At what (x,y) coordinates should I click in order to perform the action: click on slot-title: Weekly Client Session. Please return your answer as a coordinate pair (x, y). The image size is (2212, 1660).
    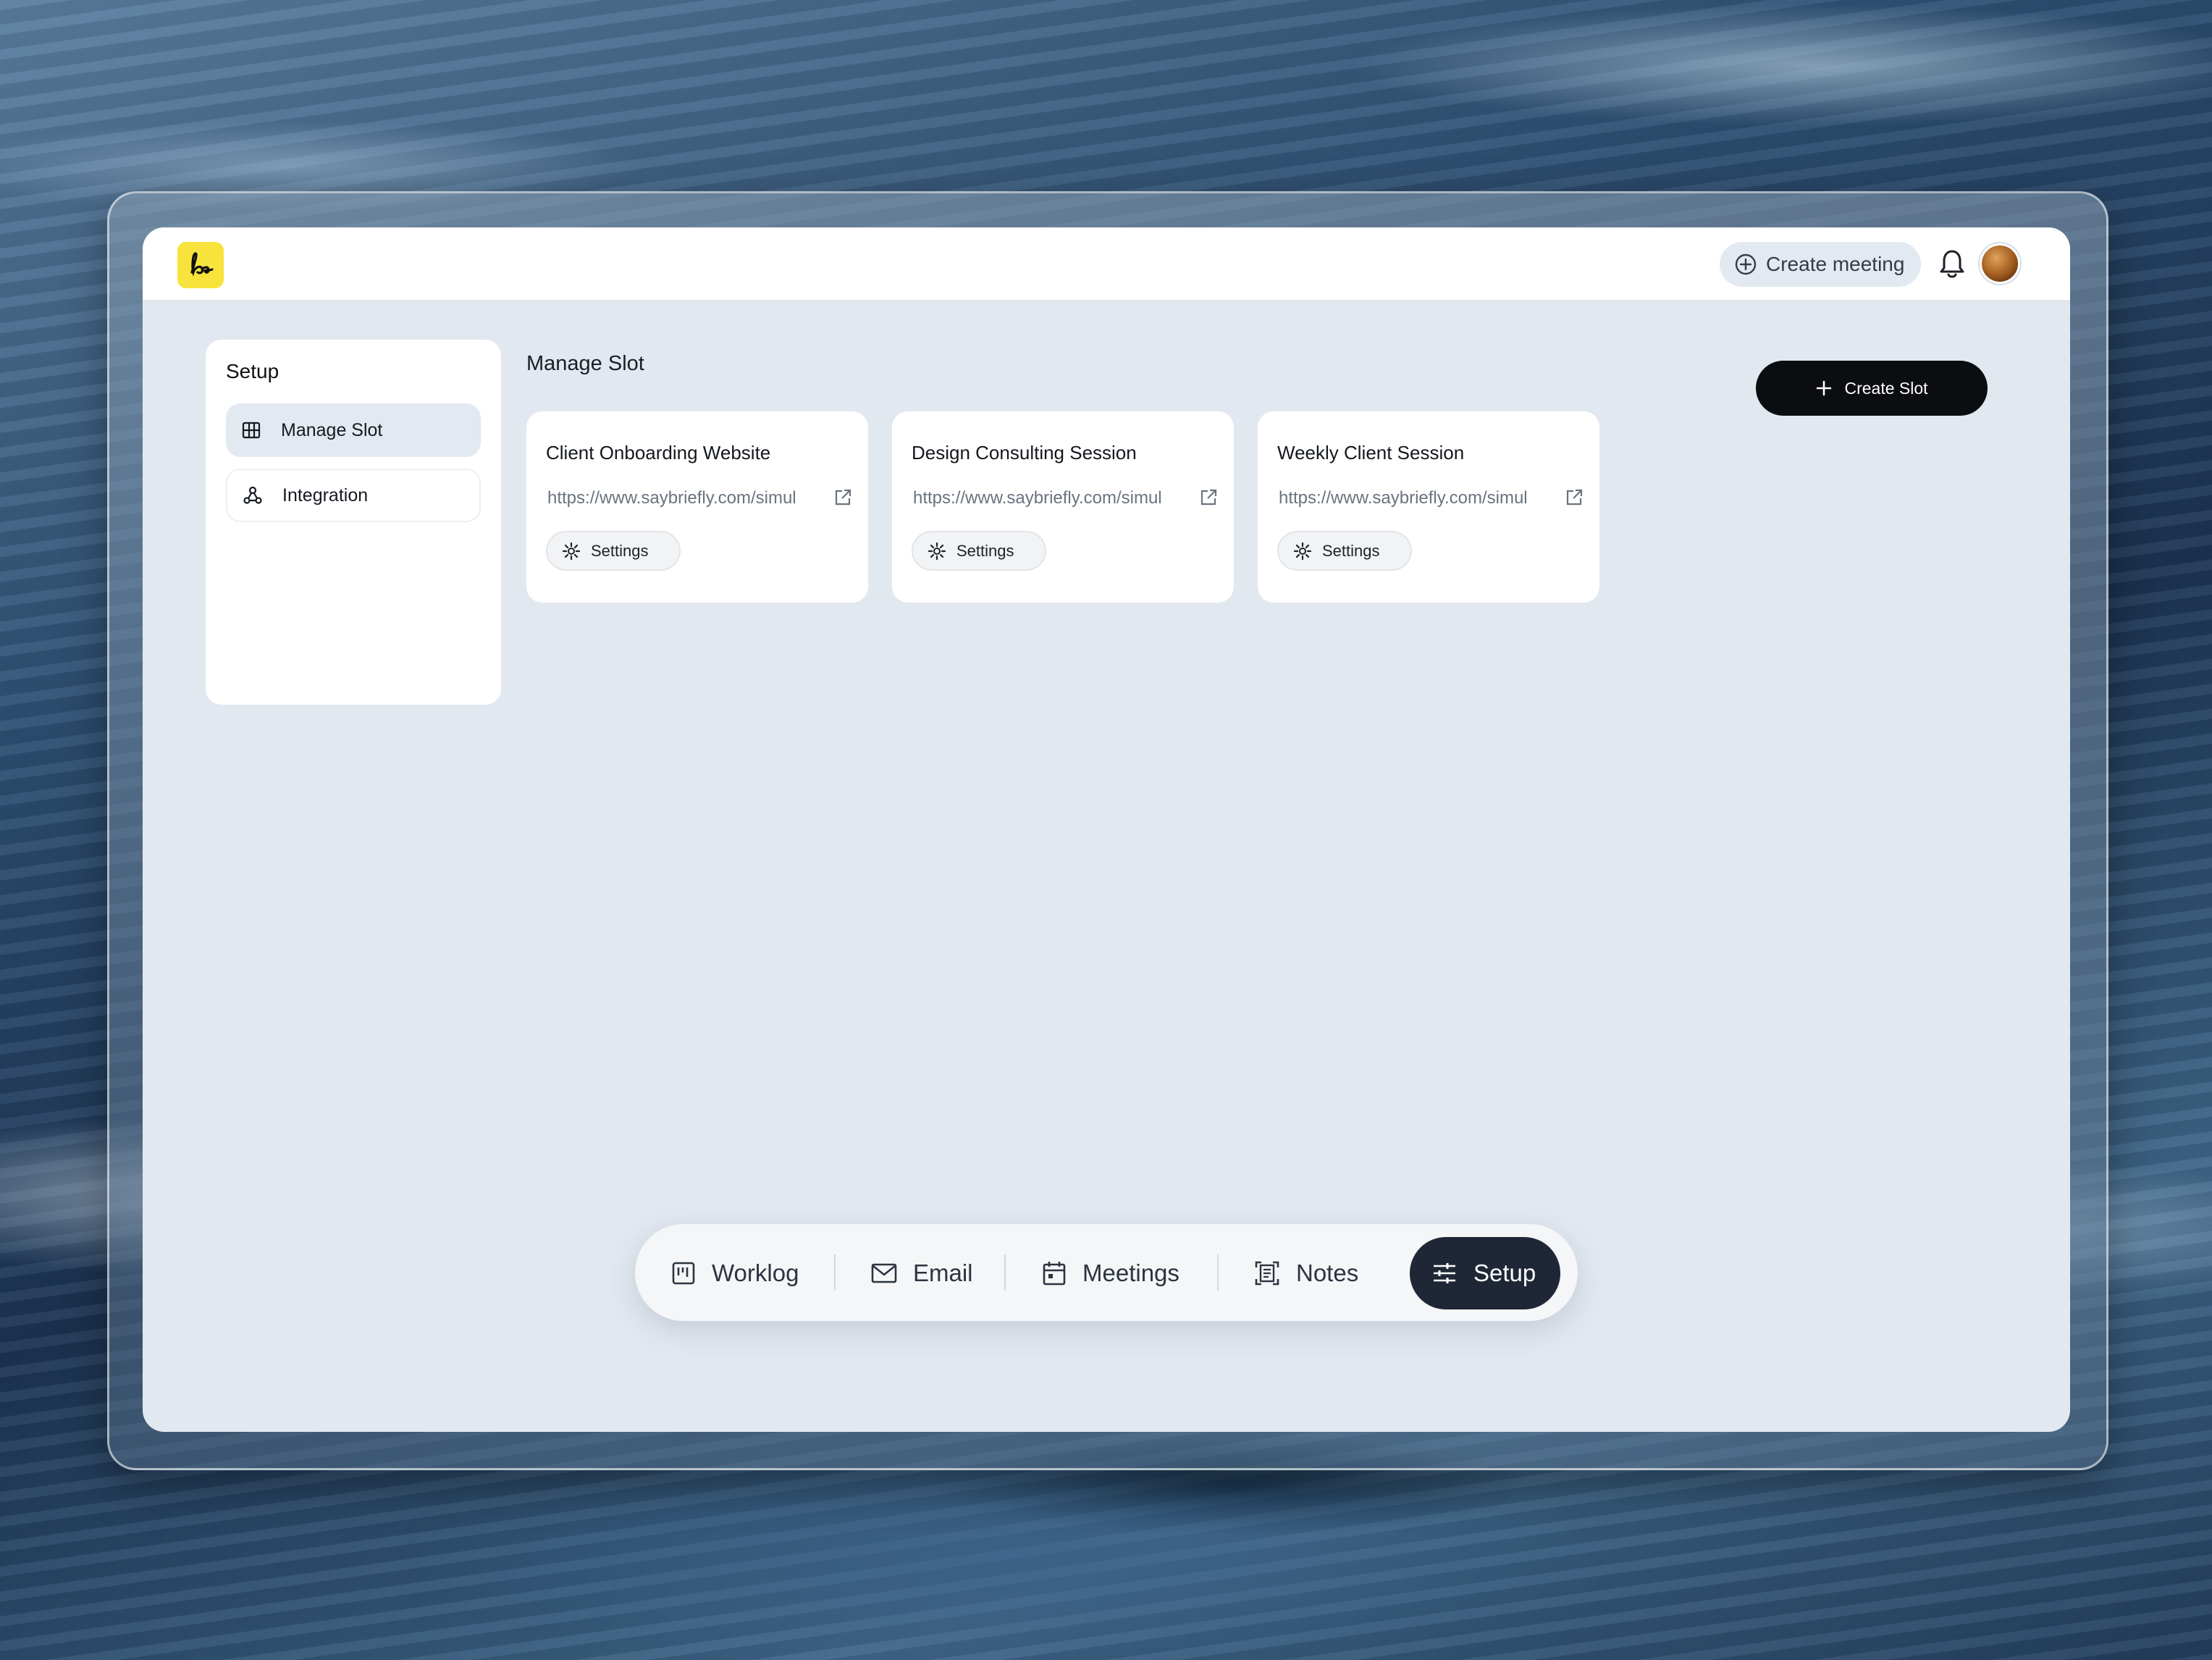
    Looking at the image, I should click on (1371, 453).